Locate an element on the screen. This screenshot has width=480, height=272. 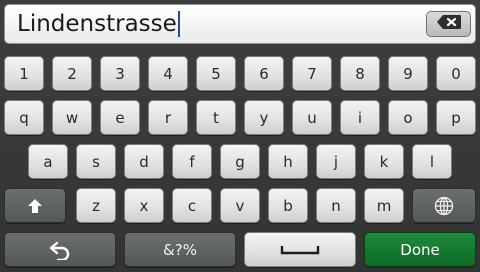
key-label: u is located at coordinates (312, 117).